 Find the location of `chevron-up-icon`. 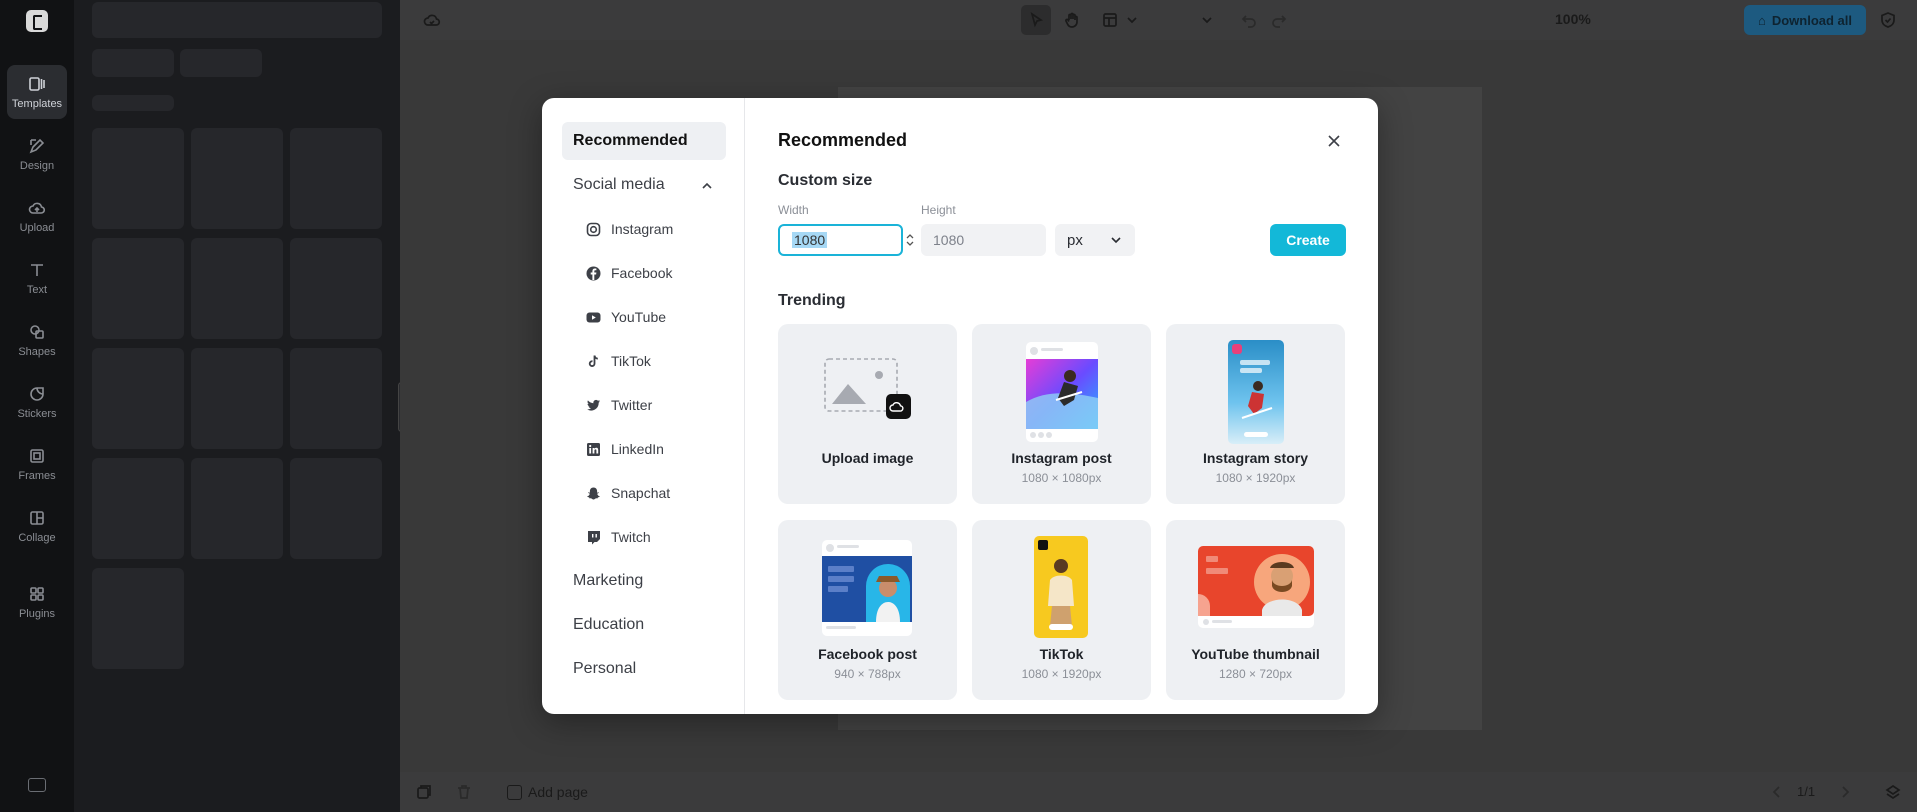

chevron-up-icon is located at coordinates (707, 186).